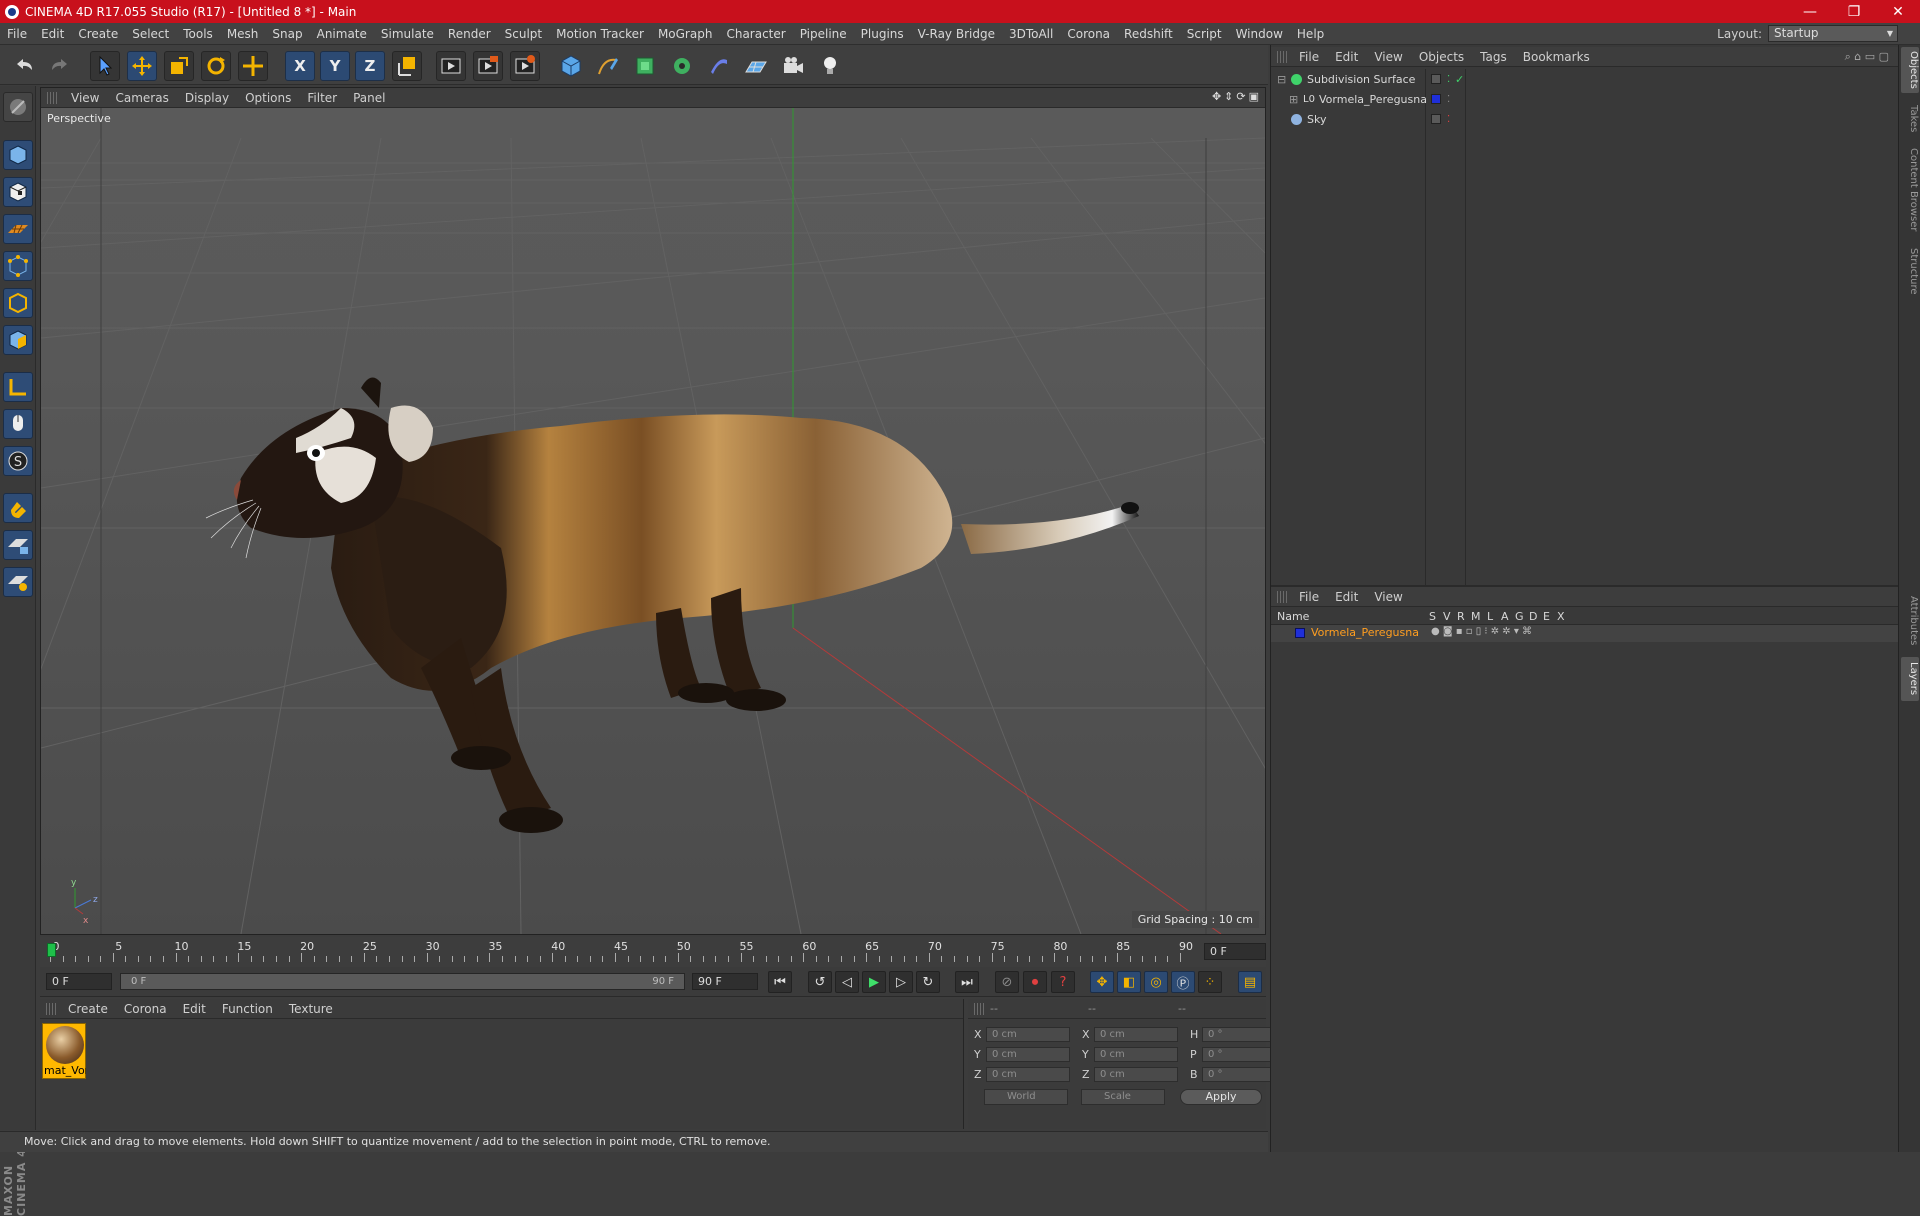  I want to click on motion-path-icon: ⊘, so click(1007, 982).